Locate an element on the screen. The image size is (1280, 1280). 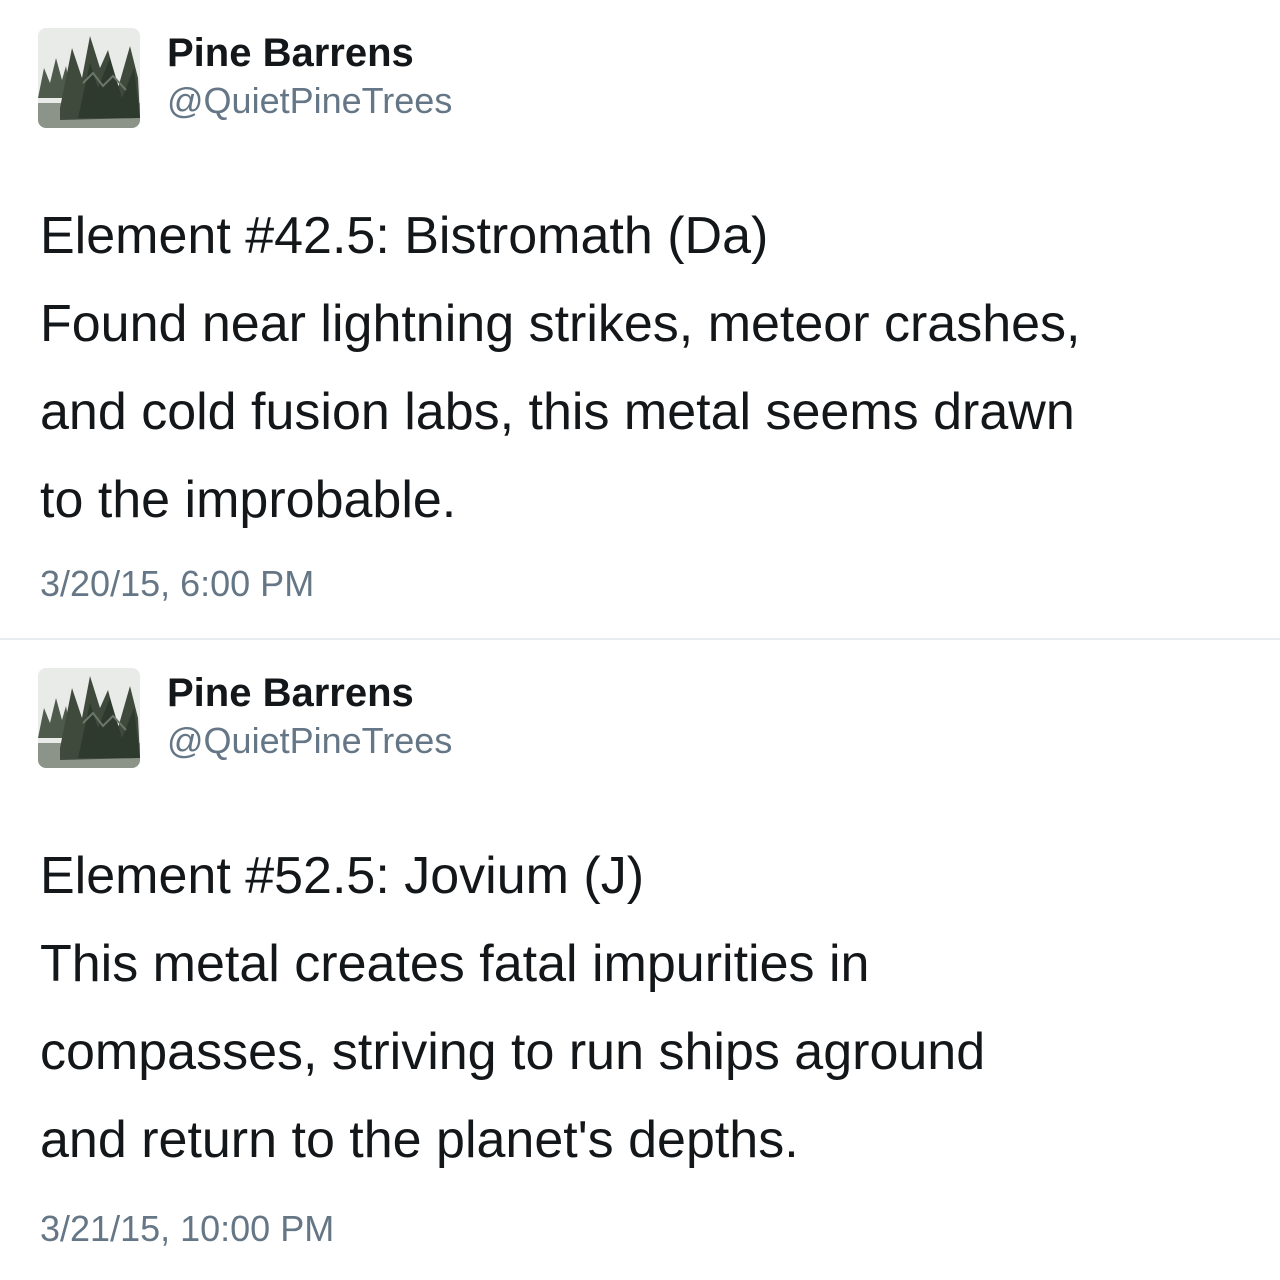
tweet-text-line: This metal creates fatal impurities in is located at coordinates (455, 964).